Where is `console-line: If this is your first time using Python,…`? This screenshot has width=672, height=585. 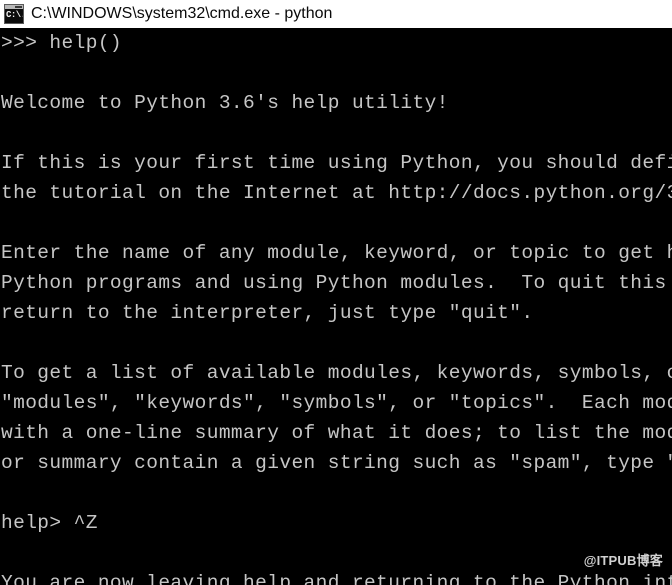
console-line: If this is your first time using Python,… is located at coordinates (336, 163).